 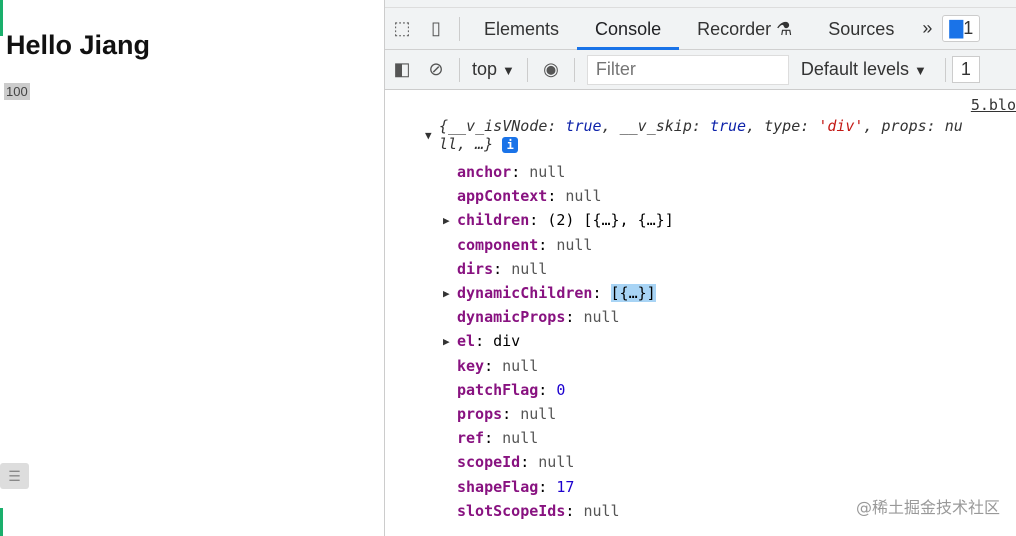 What do you see at coordinates (489, 462) in the screenshot?
I see `property-key: scopeId` at bounding box center [489, 462].